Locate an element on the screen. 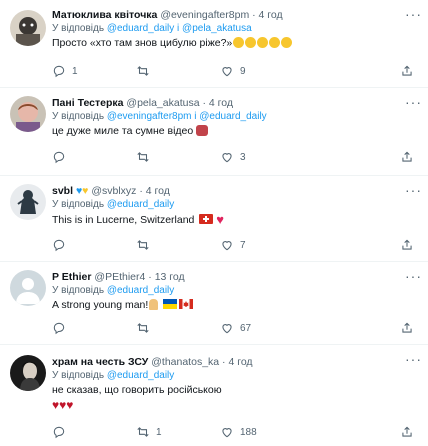  reply-mentions: @eveningafter8pm і @eduard_daily is located at coordinates (187, 116).